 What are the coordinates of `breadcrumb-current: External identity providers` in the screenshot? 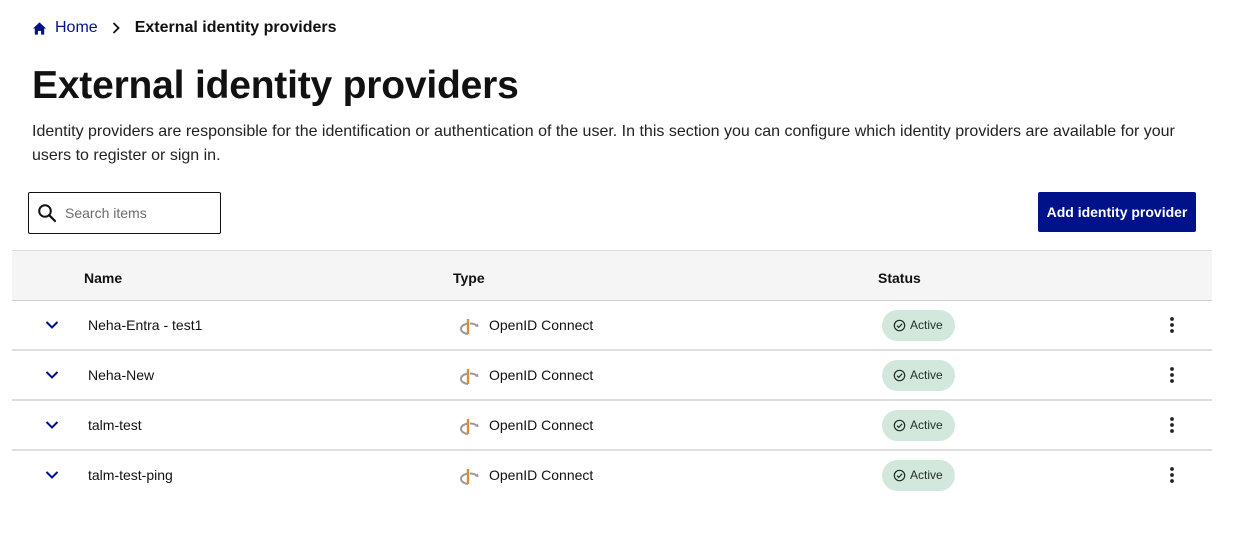 It's located at (235, 27).